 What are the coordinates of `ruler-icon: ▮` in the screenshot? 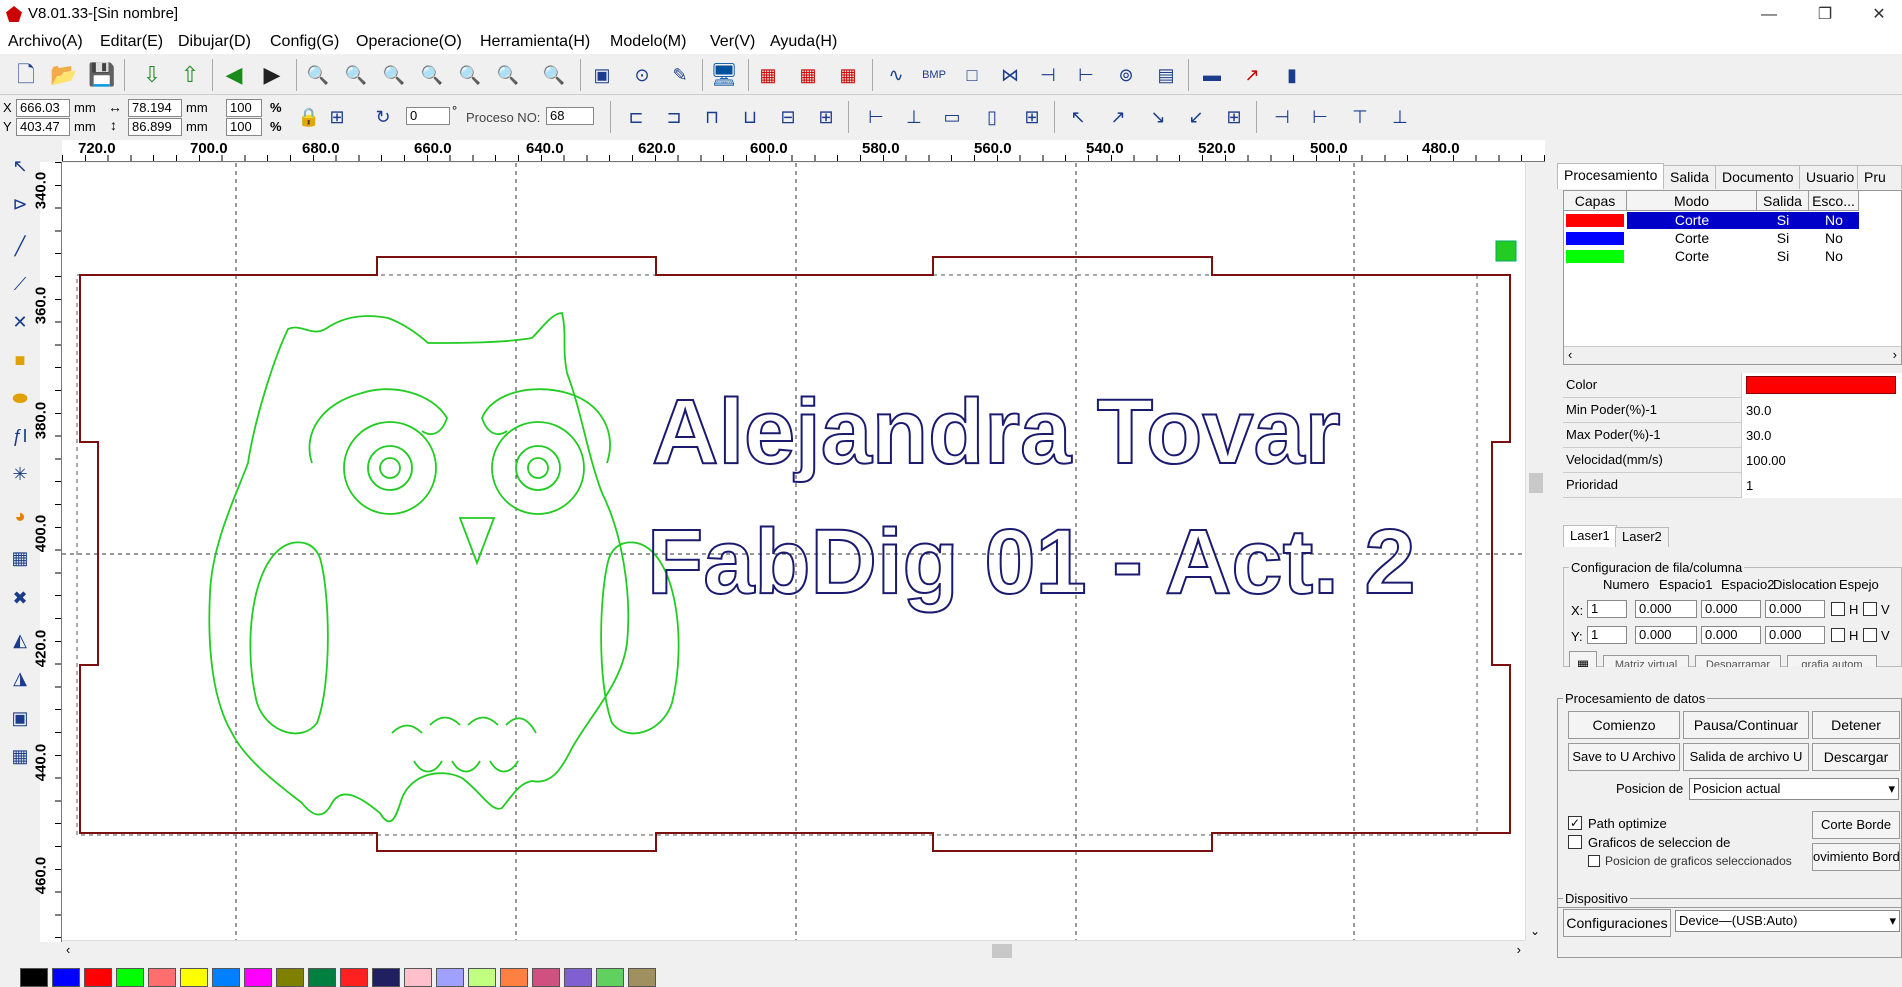 It's located at (1292, 75).